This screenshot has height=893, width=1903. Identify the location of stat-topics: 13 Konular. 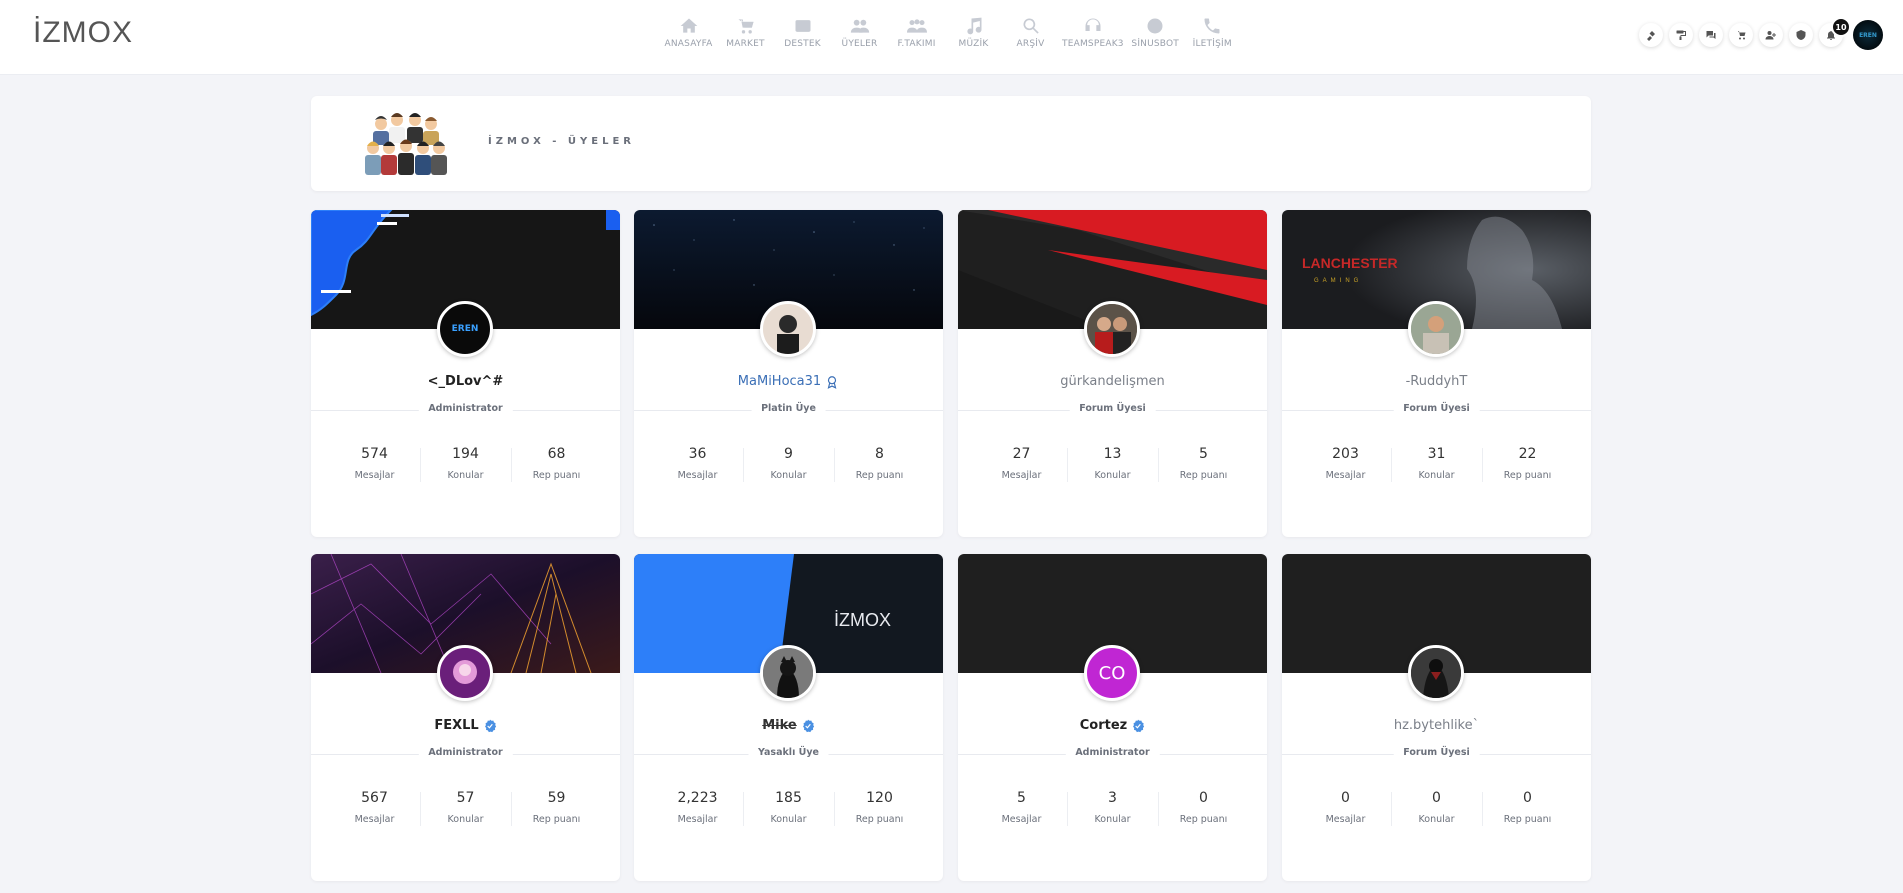
(1112, 464).